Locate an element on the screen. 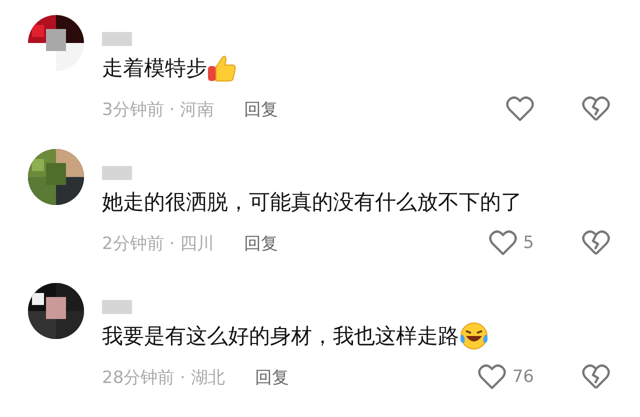 The image size is (640, 417). laughing-emoji-icon is located at coordinates (474, 336).